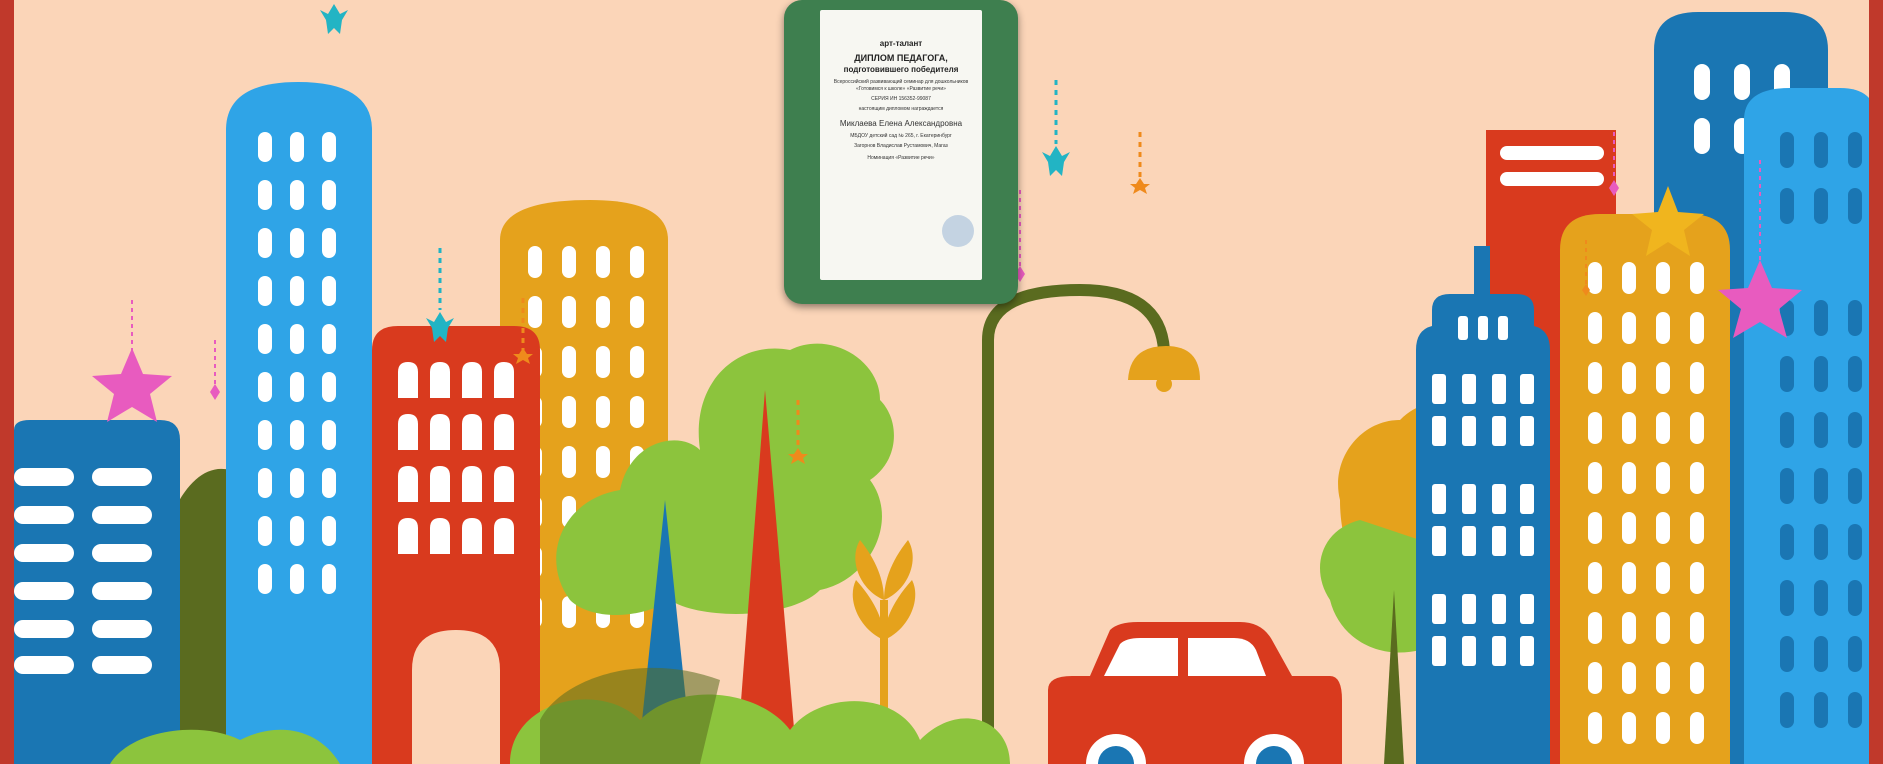 This screenshot has width=1883, height=764. What do you see at coordinates (1810, 426) in the screenshot?
I see `building-blue-light-far-right` at bounding box center [1810, 426].